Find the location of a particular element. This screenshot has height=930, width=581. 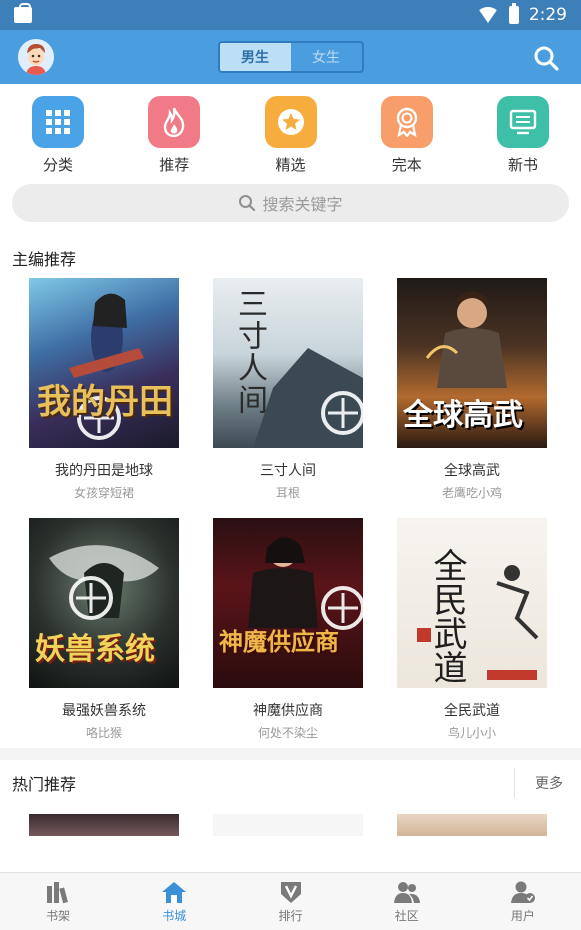

hot-book-row is located at coordinates (290, 821).